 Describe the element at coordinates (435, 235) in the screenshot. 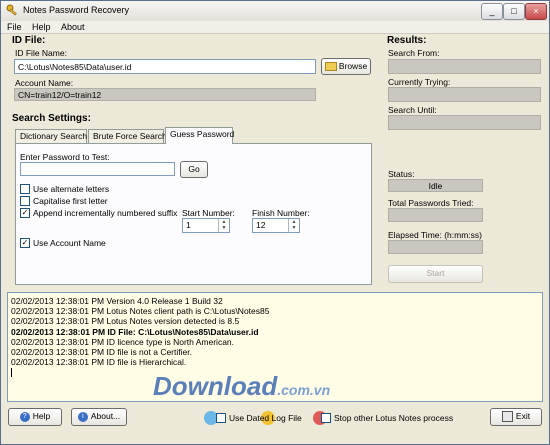

I see `elapsed-time-label: Elapsed Time: (h:mm:ss)` at that location.